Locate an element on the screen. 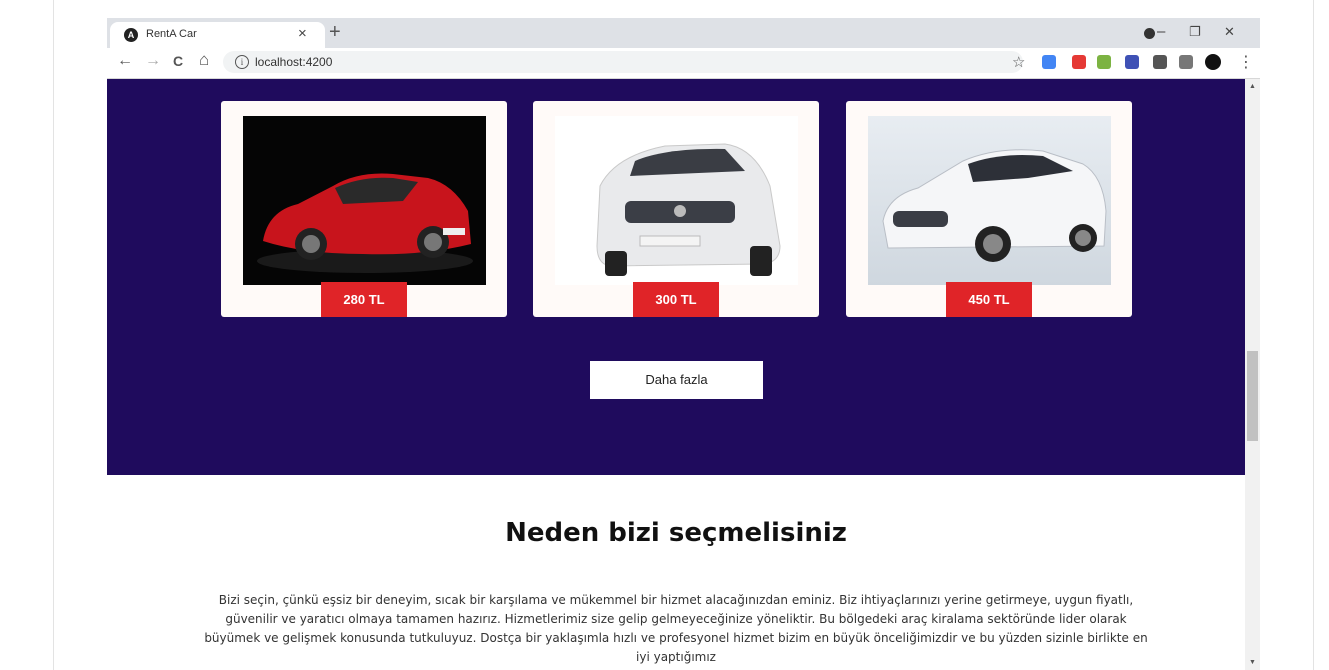  page-border-left is located at coordinates (53, 335).